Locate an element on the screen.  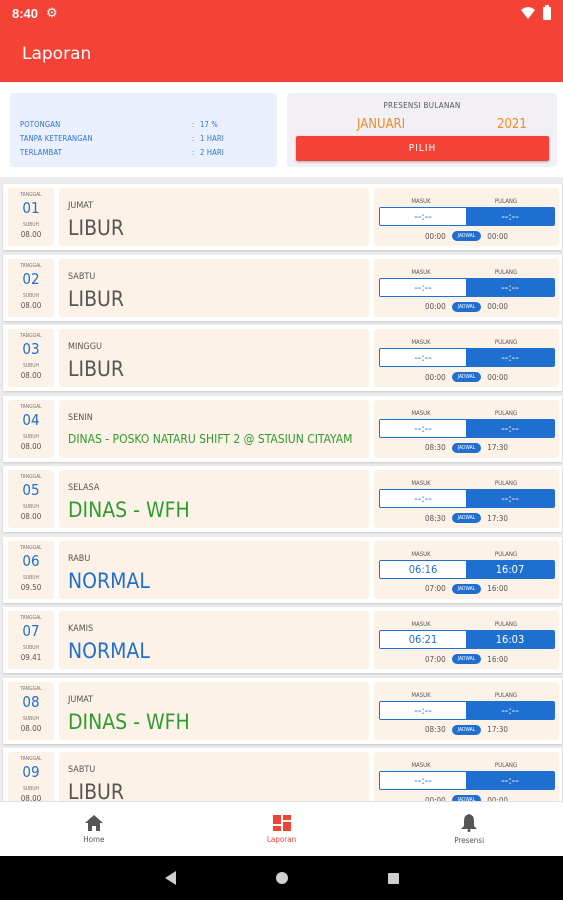
schedule-out: 17:30 is located at coordinates (498, 447).